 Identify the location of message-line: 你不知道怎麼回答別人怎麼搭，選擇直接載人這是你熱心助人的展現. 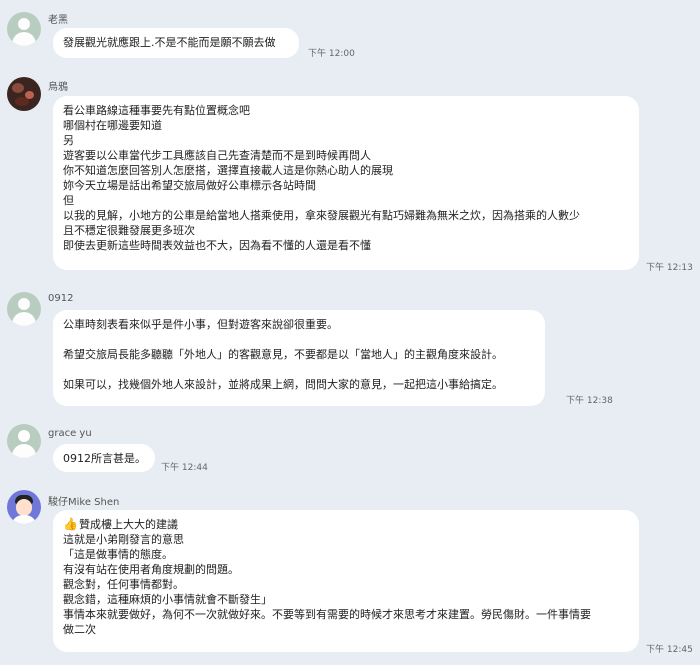
(228, 170).